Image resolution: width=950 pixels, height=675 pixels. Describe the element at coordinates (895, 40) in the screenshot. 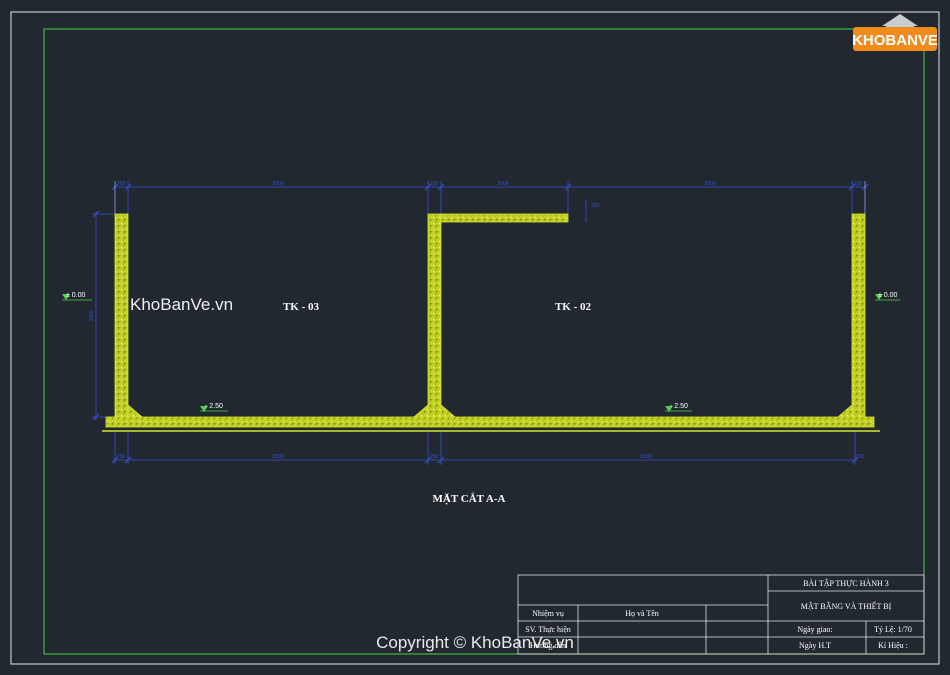

I see `logo-text: KHOBANVE` at that location.